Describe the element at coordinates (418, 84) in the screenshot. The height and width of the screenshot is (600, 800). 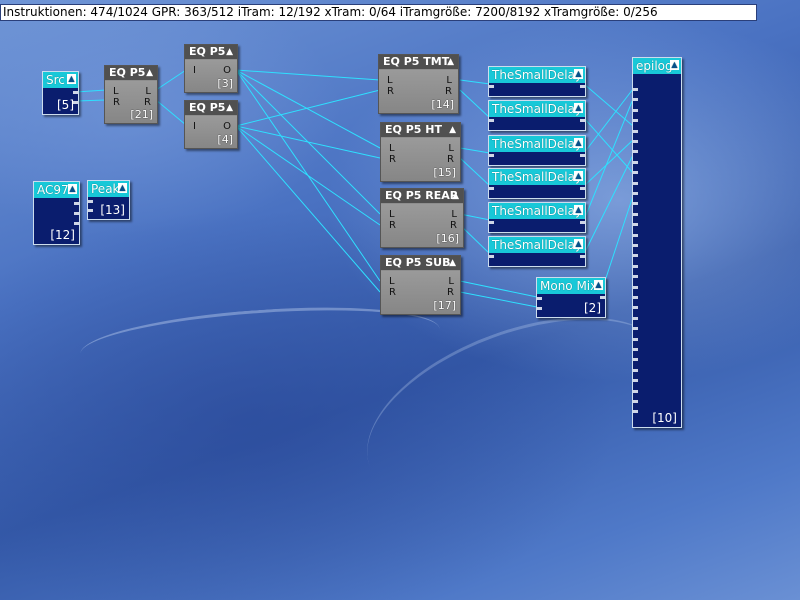
I see `eq-p5-tmt-block: EQ P5 TMT ▲ L R L R [14]` at that location.